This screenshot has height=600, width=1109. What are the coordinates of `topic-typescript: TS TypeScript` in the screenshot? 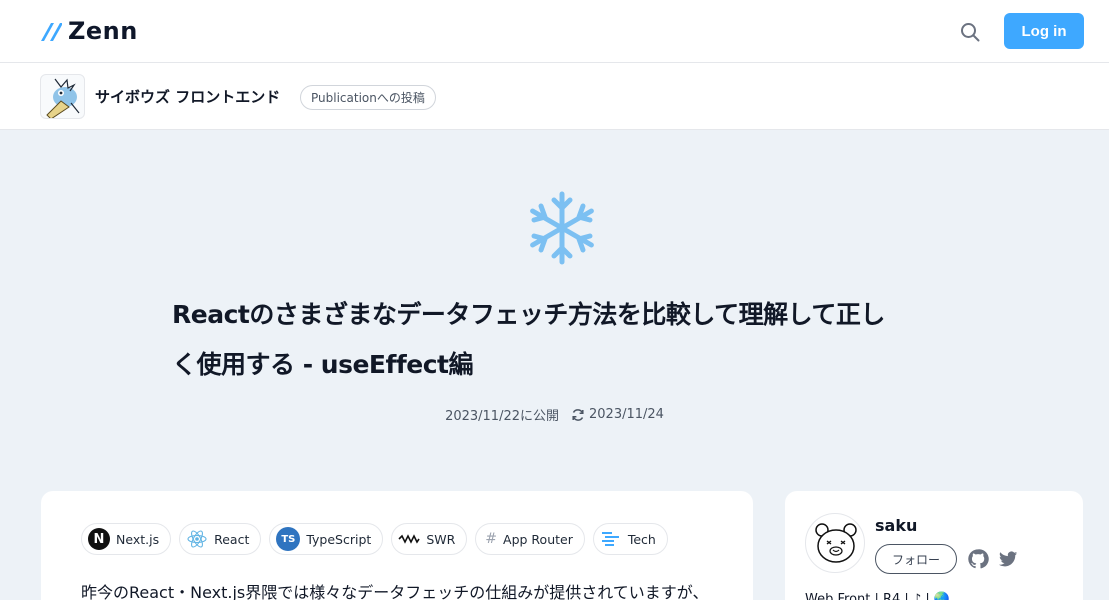 It's located at (326, 539).